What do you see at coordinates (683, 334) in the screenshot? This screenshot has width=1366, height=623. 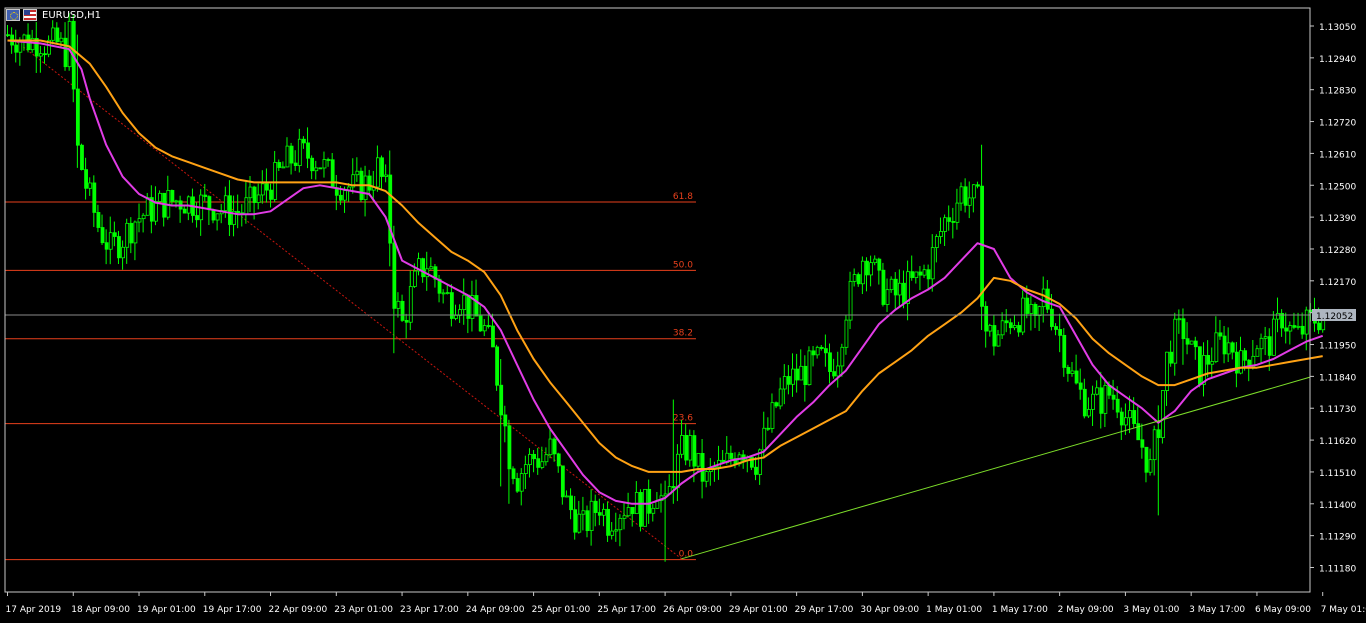 I see `fib-level-label: 38.2` at bounding box center [683, 334].